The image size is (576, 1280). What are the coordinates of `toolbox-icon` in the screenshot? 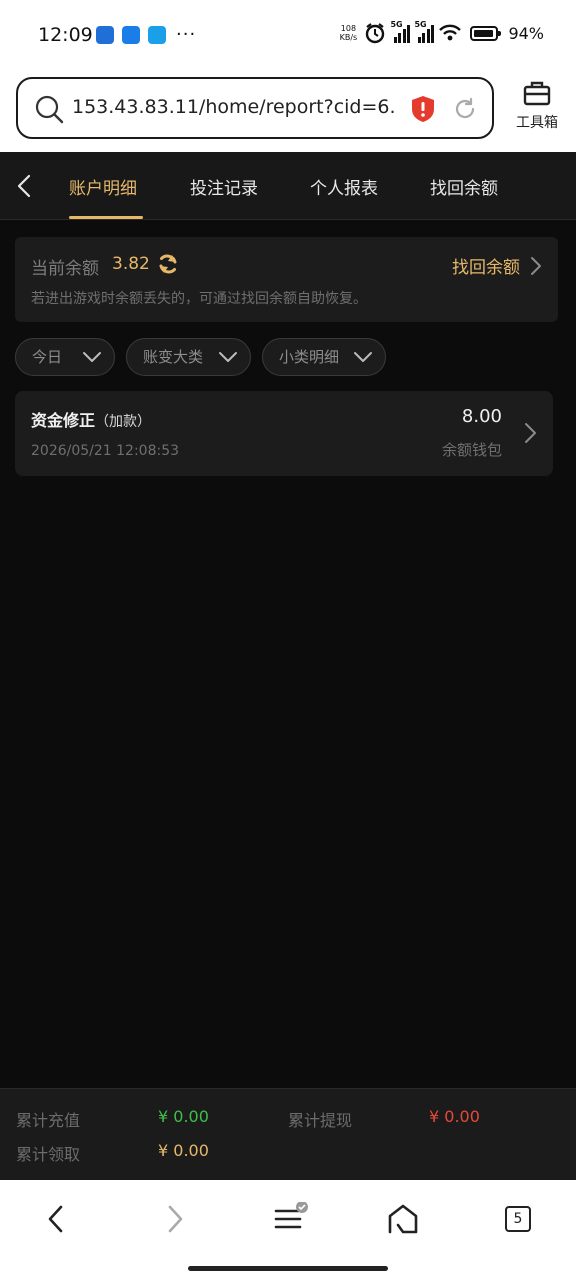 It's located at (537, 93).